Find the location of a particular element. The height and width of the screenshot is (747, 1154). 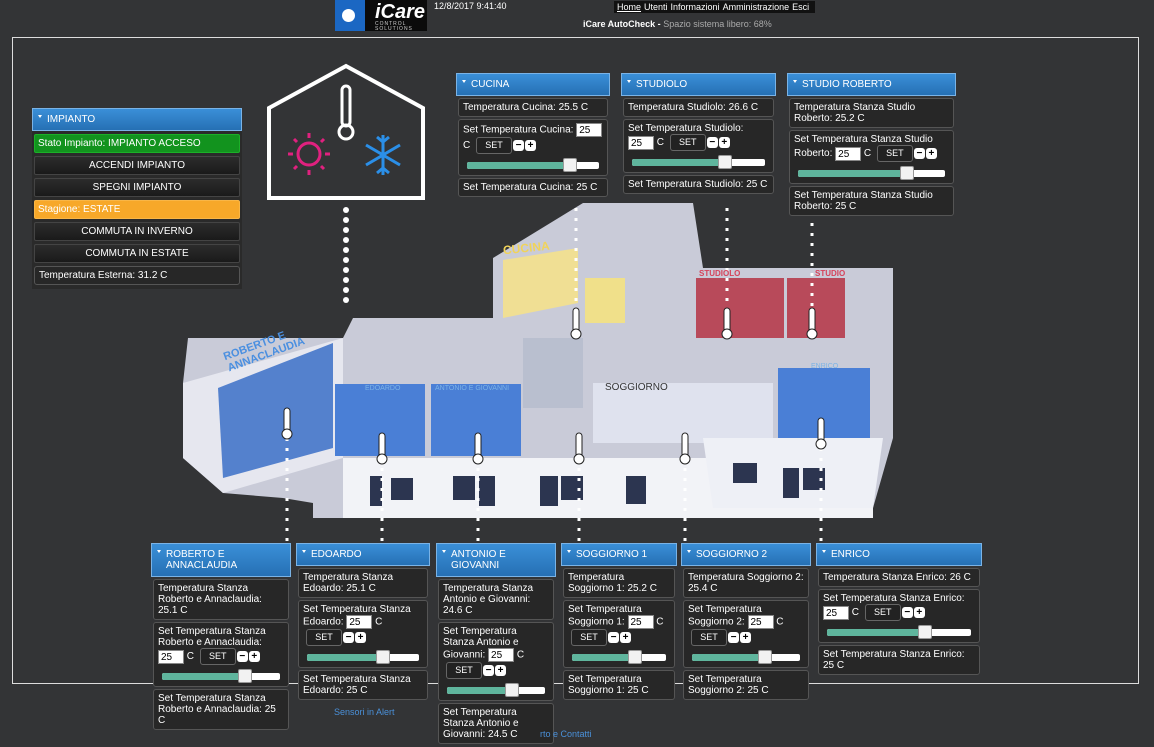

nav-amministrazione: Amministrazione is located at coordinates (756, 7).